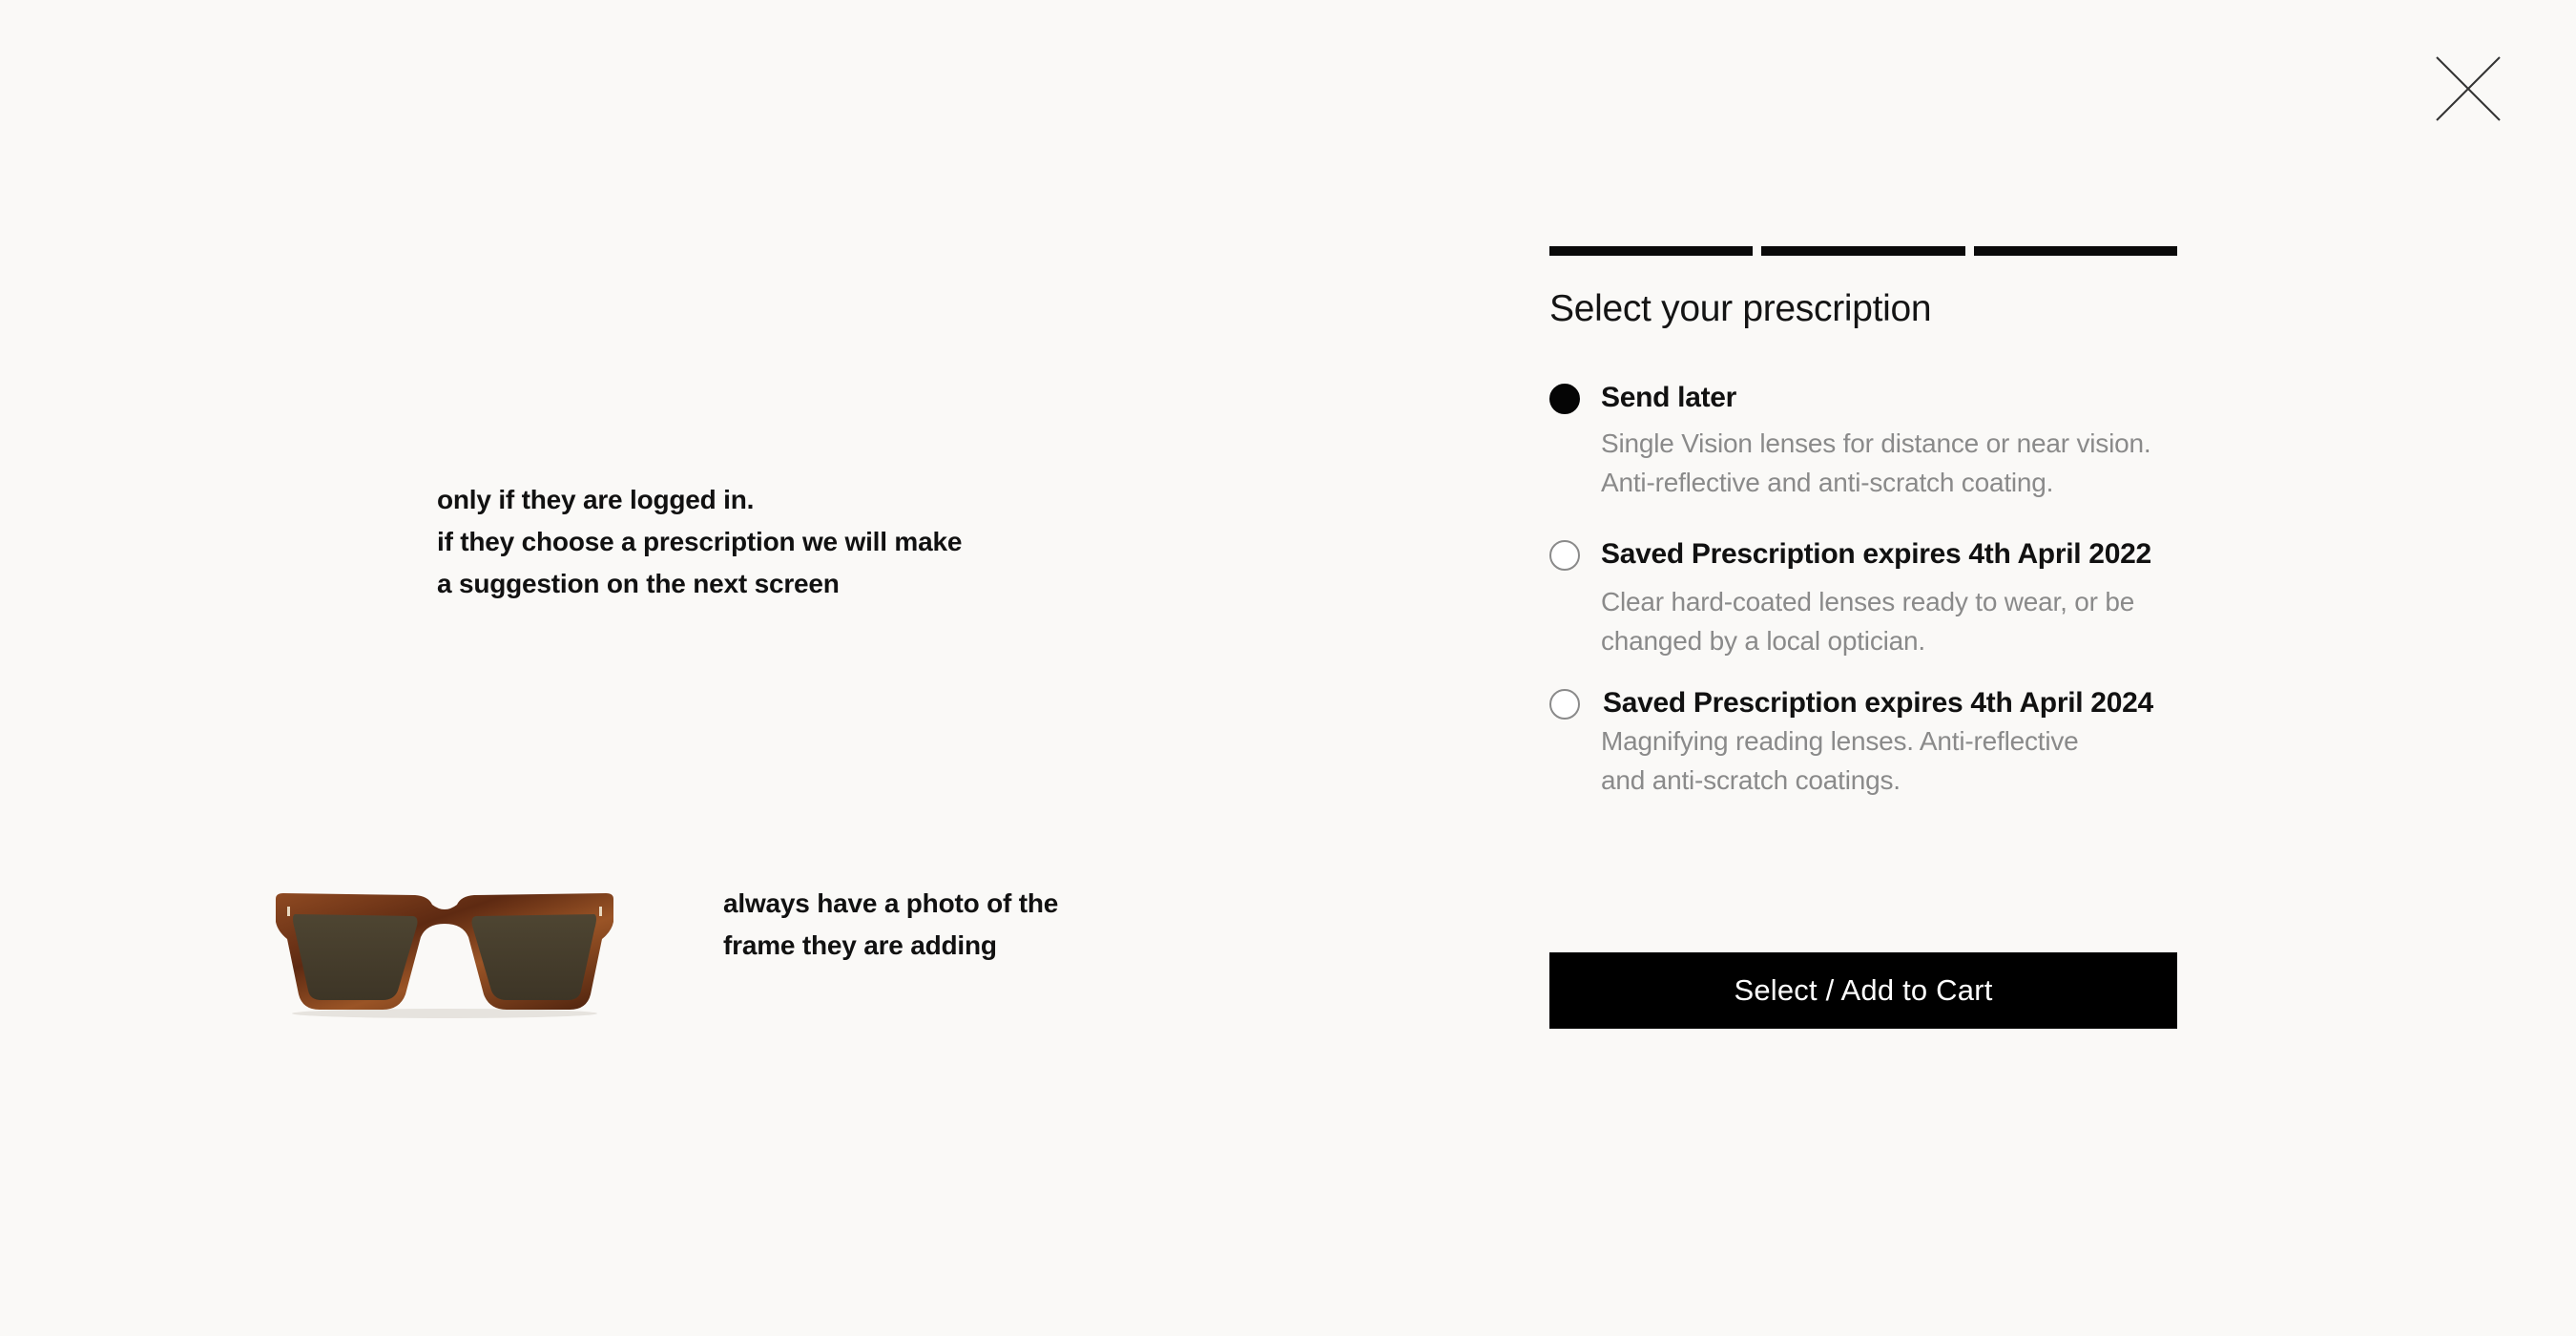  Describe the element at coordinates (1564, 555) in the screenshot. I see `radio-saved-prescription-2022` at that location.